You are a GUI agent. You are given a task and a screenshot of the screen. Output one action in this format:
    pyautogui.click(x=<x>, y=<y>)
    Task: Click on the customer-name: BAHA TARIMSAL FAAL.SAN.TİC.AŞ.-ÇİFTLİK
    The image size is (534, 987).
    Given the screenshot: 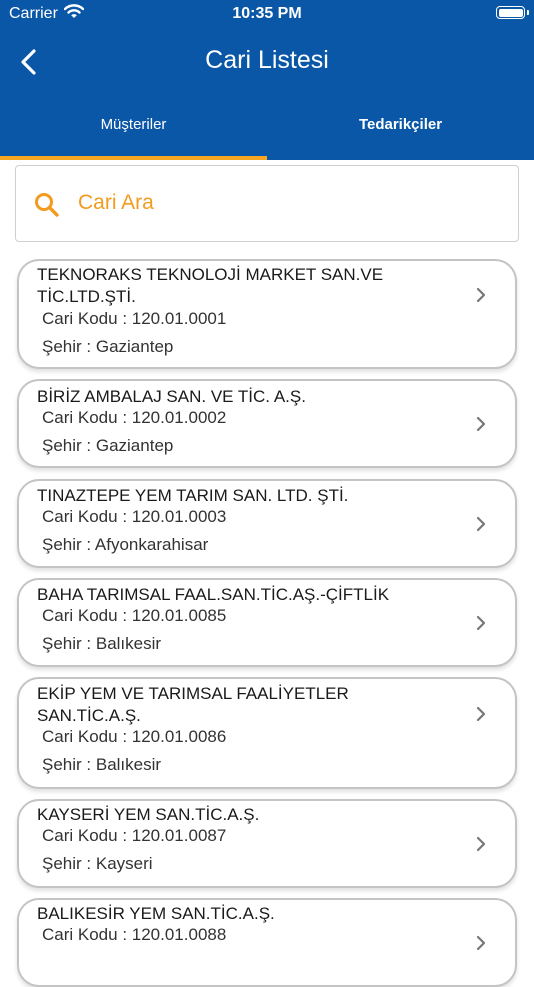 What is the action you would take?
    pyautogui.click(x=213, y=594)
    